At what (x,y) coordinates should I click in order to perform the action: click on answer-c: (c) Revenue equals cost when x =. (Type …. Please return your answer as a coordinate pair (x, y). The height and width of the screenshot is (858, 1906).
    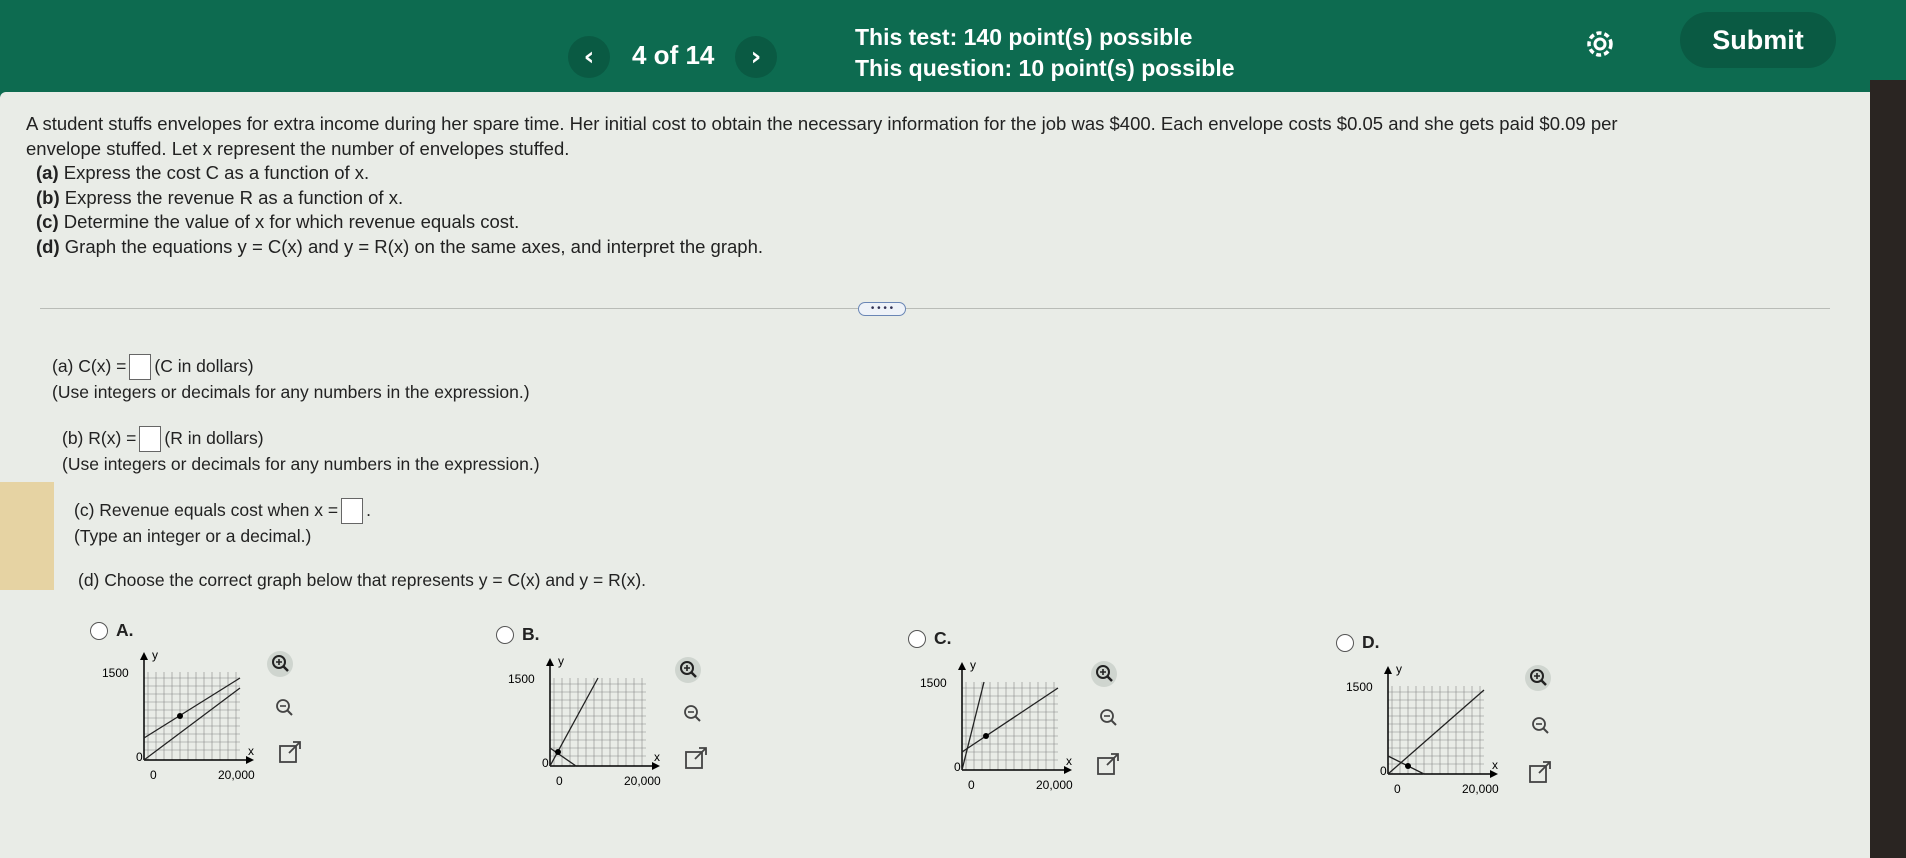
    Looking at the image, I should click on (222, 522).